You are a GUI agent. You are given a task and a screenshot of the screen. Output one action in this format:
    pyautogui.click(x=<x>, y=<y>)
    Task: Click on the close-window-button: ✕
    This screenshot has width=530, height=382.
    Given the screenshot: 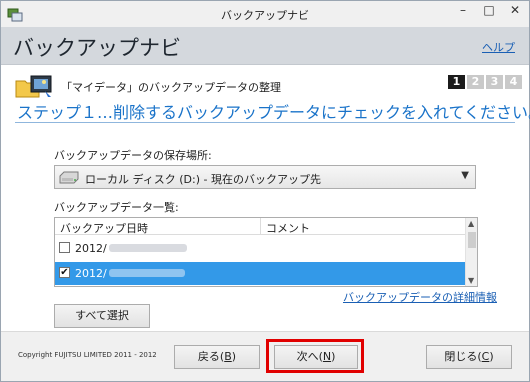 What is the action you would take?
    pyautogui.click(x=515, y=11)
    